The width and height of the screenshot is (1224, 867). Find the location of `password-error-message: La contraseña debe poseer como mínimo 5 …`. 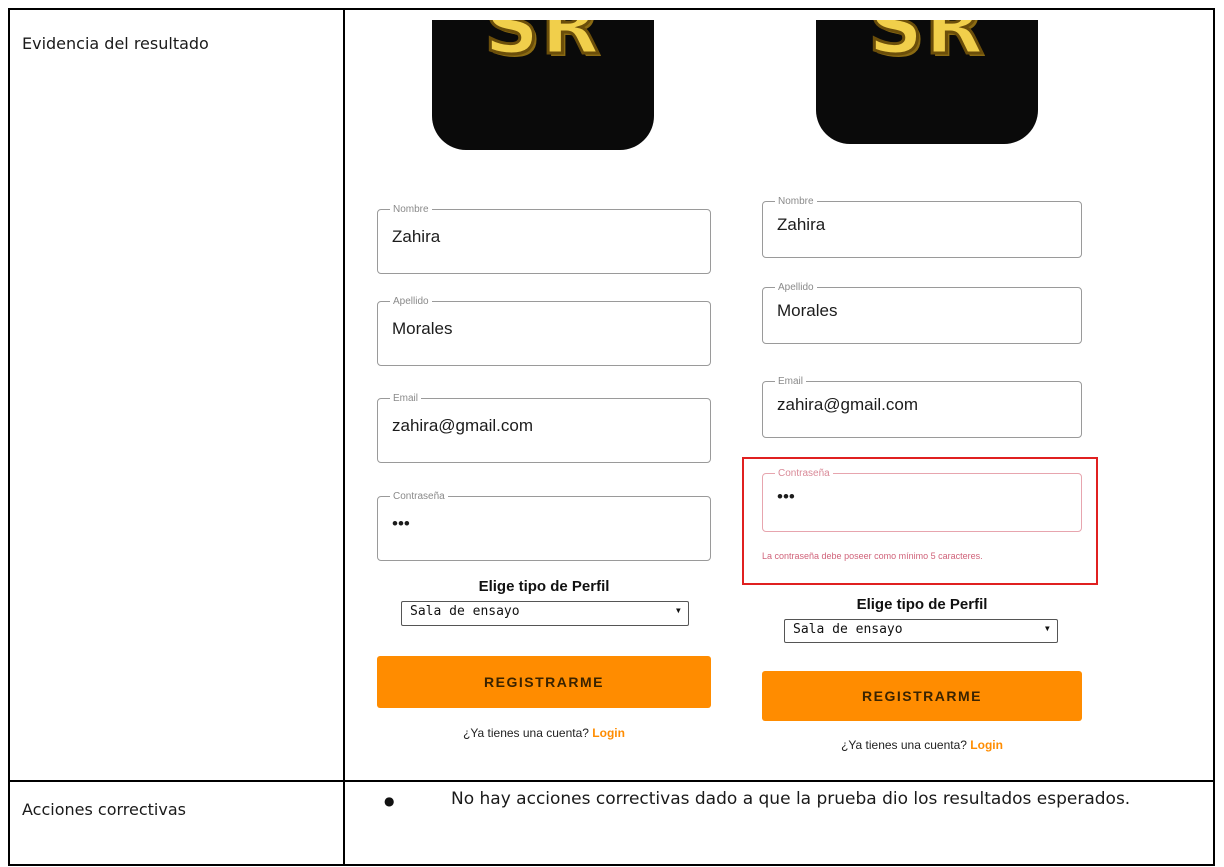

password-error-message: La contraseña debe poseer como mínimo 5 … is located at coordinates (872, 556).